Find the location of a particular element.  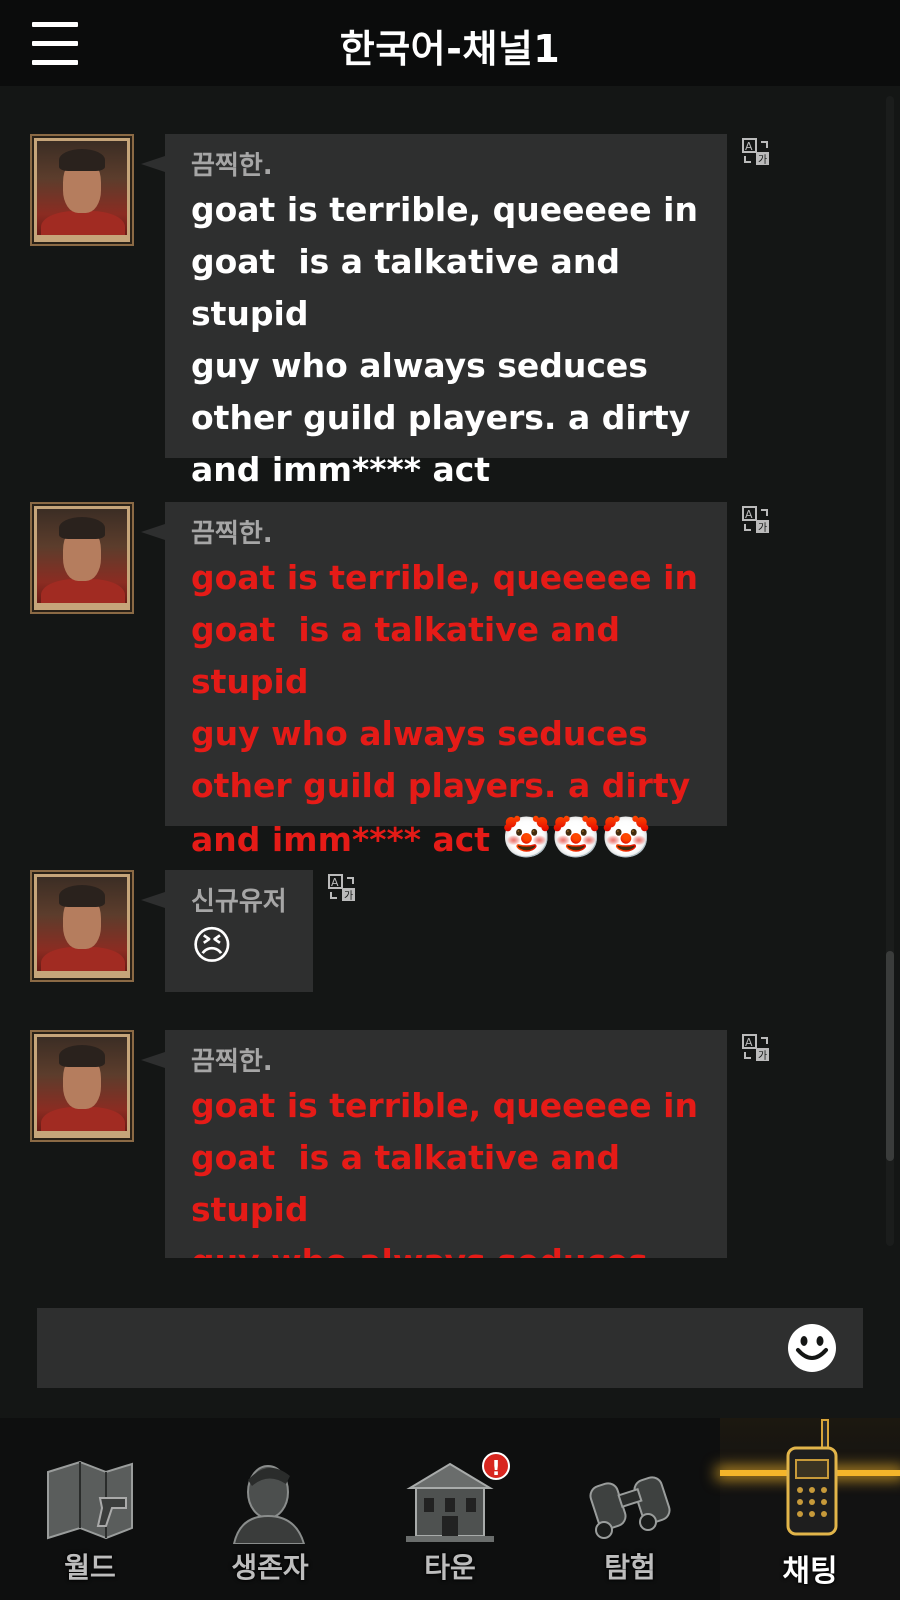

channel-title: 한국어-채널1 is located at coordinates (450, 49).